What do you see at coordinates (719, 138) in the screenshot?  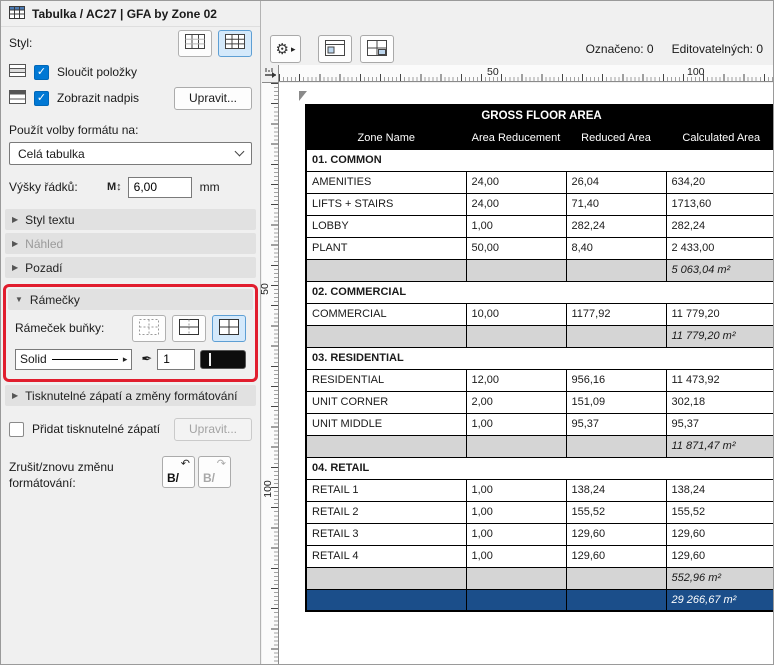 I see `column-header: Calculated Area` at bounding box center [719, 138].